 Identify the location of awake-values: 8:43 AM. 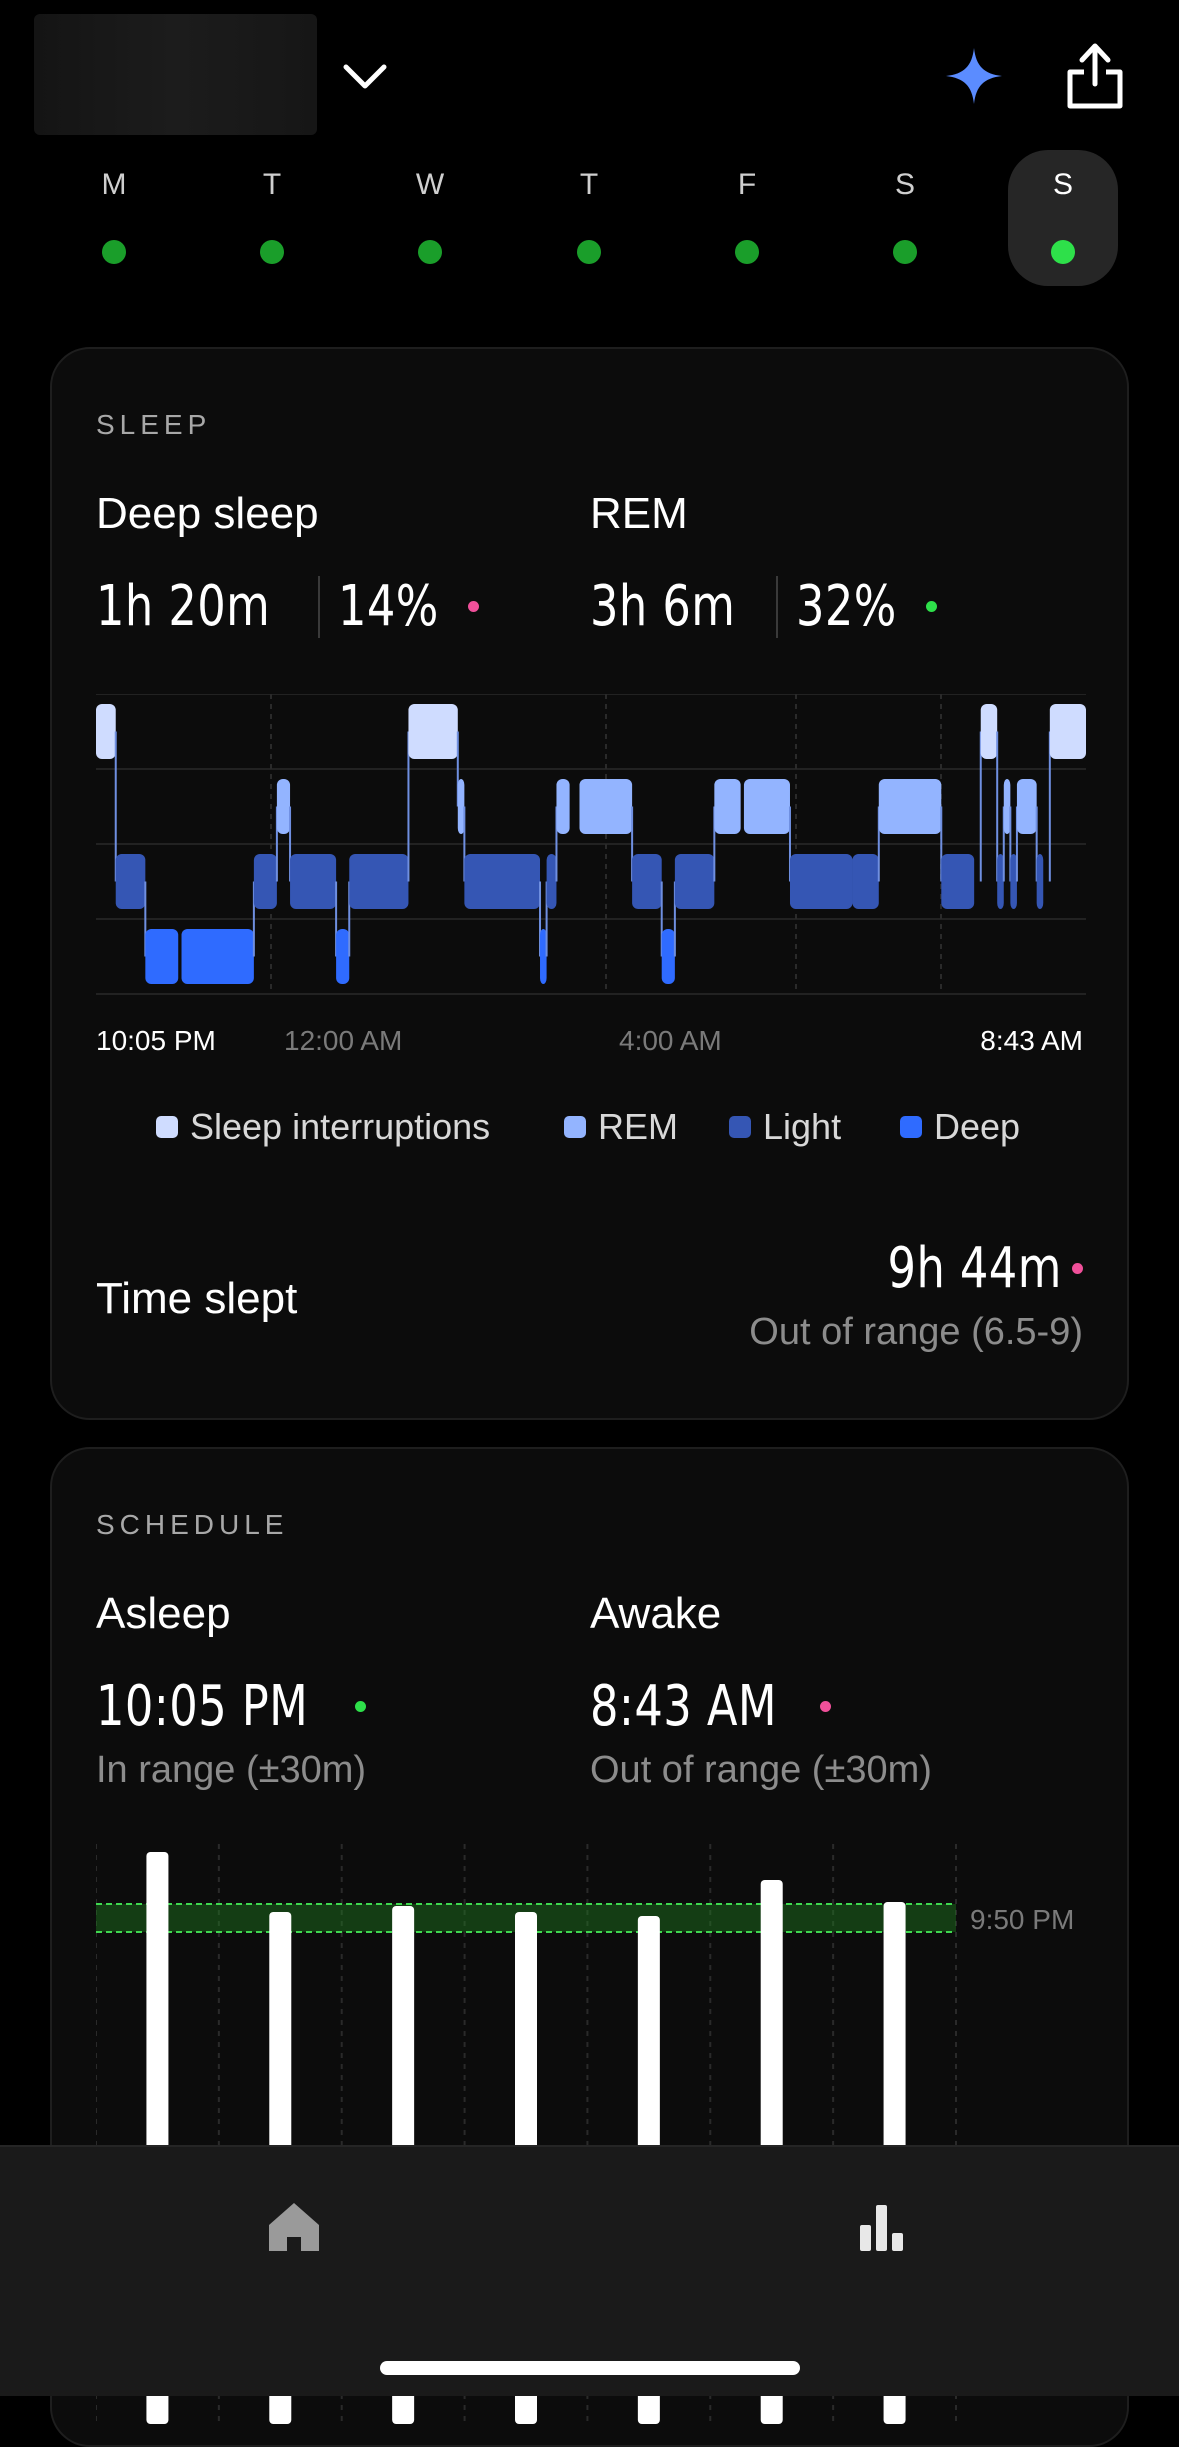
(710, 1706).